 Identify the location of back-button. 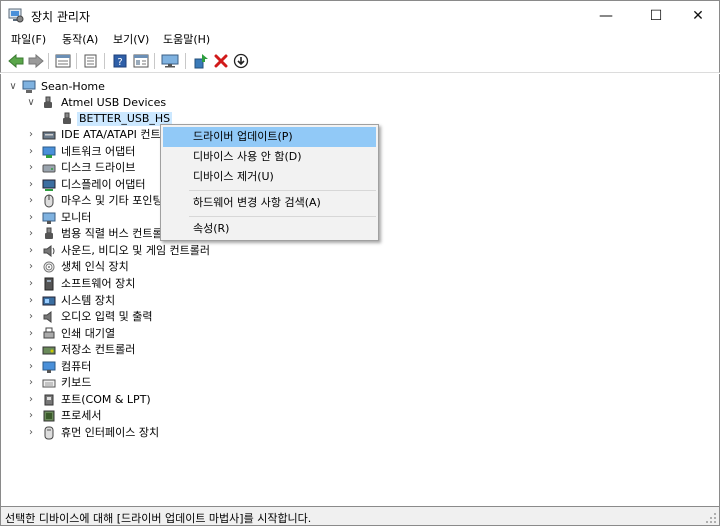
(16, 61).